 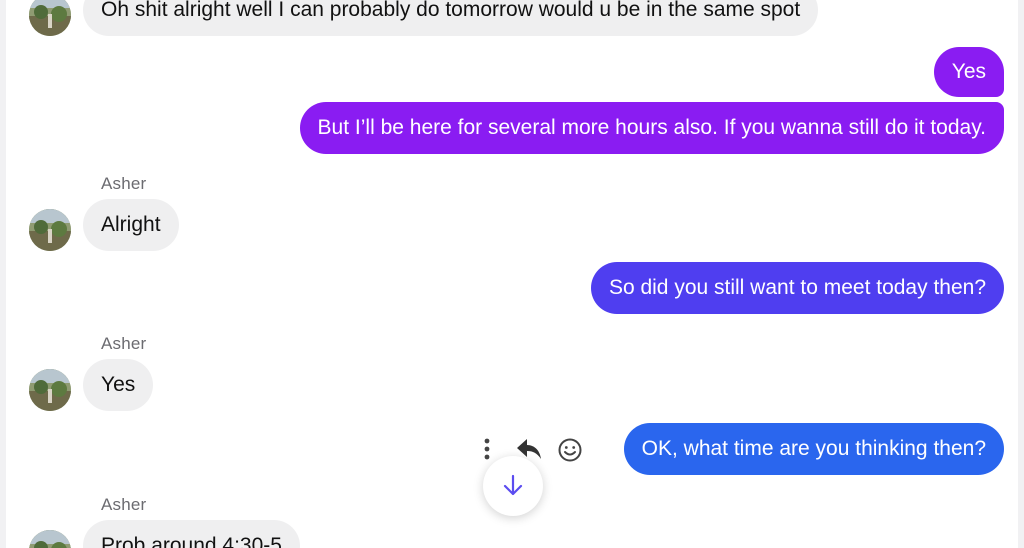 What do you see at coordinates (968, 72) in the screenshot?
I see `message-bubble-outgoing: Yes` at bounding box center [968, 72].